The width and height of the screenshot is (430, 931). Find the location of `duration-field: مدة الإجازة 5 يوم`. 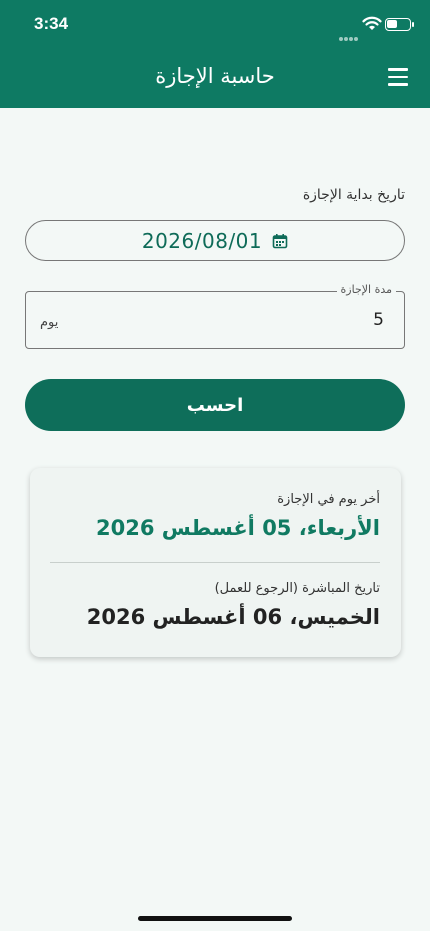

duration-field: مدة الإجازة 5 يوم is located at coordinates (215, 316).